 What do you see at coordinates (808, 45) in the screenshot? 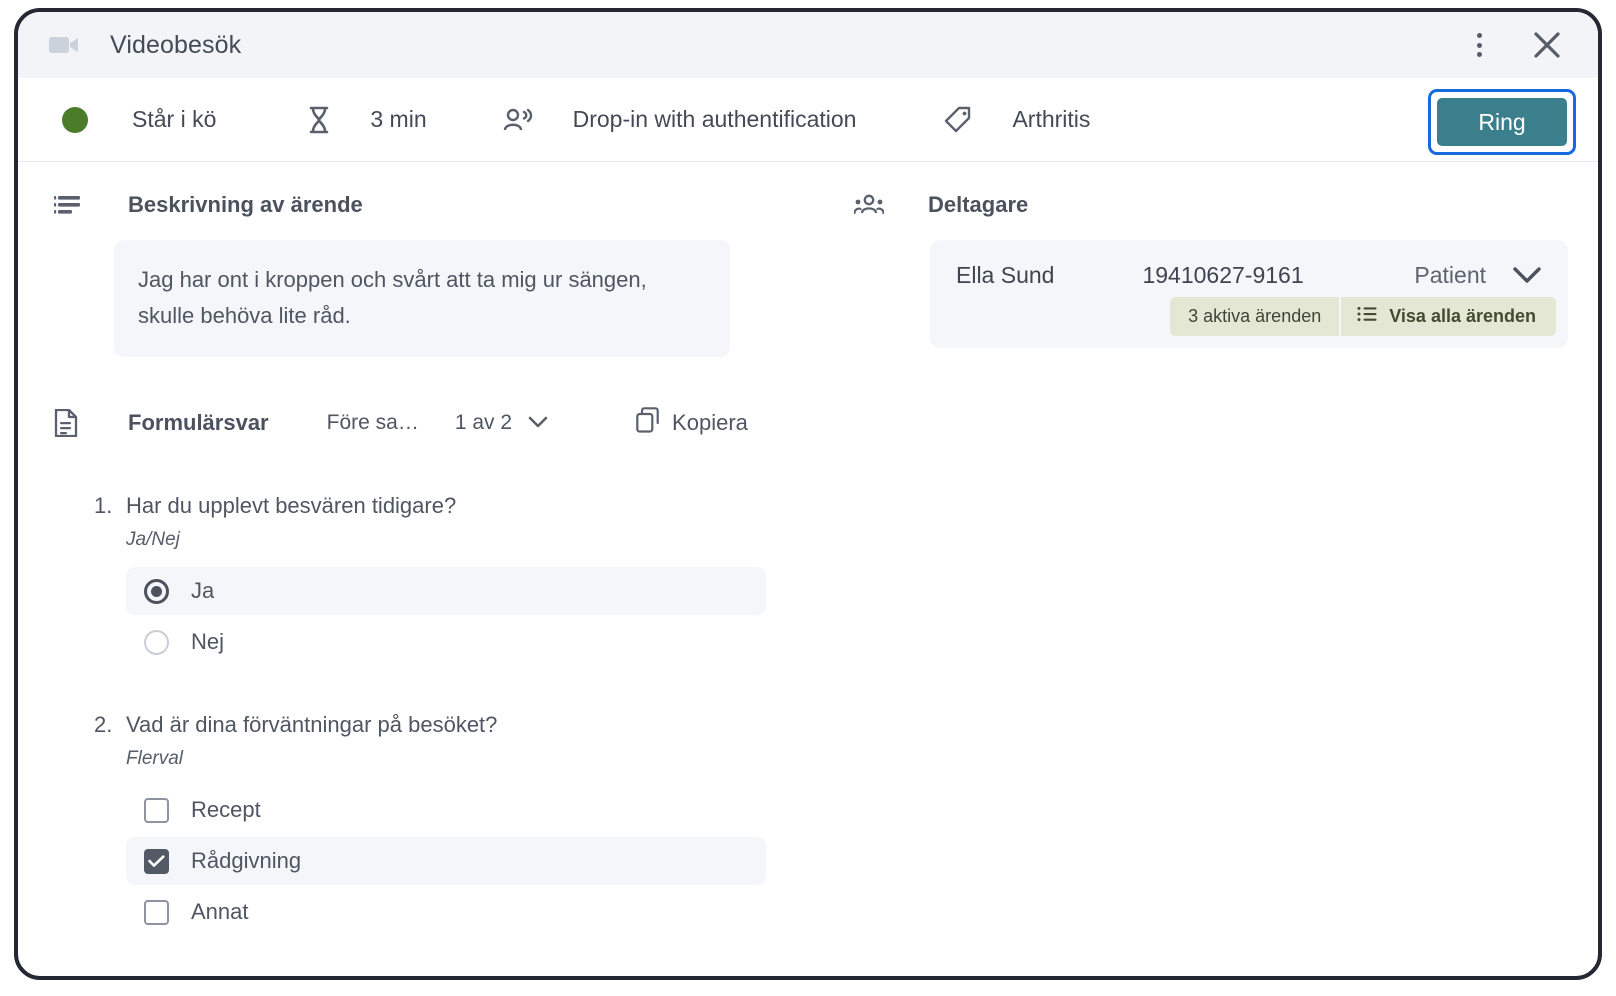
I see `window-titlebar: Videobesök` at bounding box center [808, 45].